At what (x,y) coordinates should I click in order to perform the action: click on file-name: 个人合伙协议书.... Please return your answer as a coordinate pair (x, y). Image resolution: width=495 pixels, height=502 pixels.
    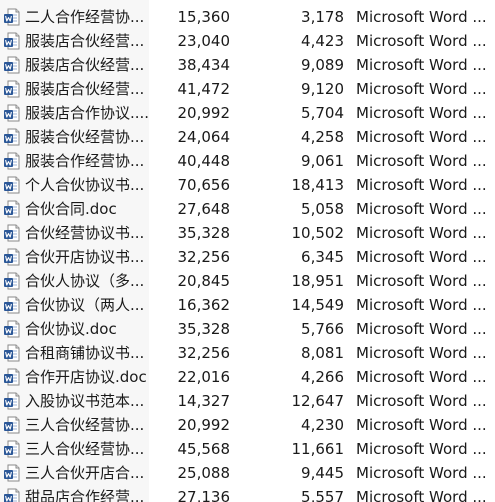
    Looking at the image, I should click on (85, 185).